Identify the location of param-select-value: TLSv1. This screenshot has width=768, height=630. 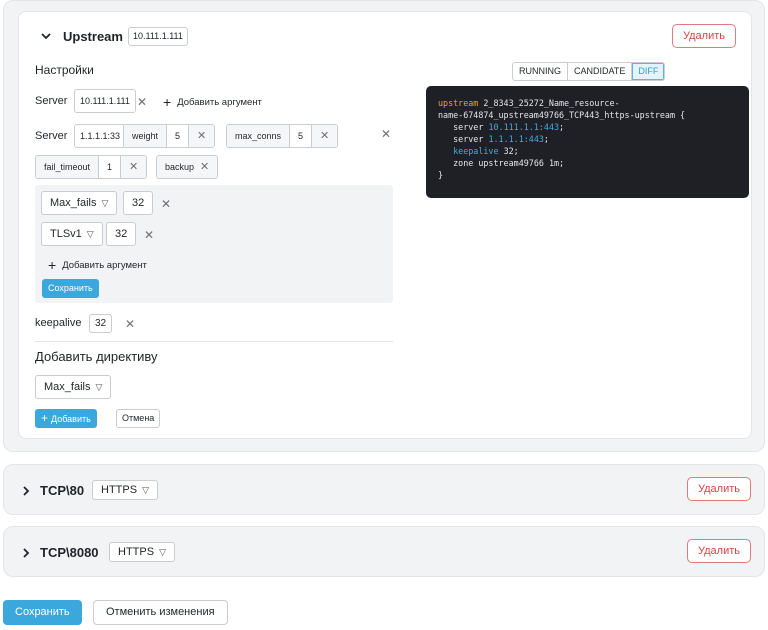
(66, 234).